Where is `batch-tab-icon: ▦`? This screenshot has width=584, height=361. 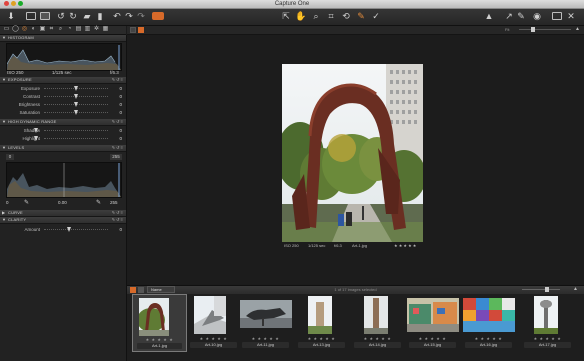
batch-tab-icon: ▦ is located at coordinates (105, 29).